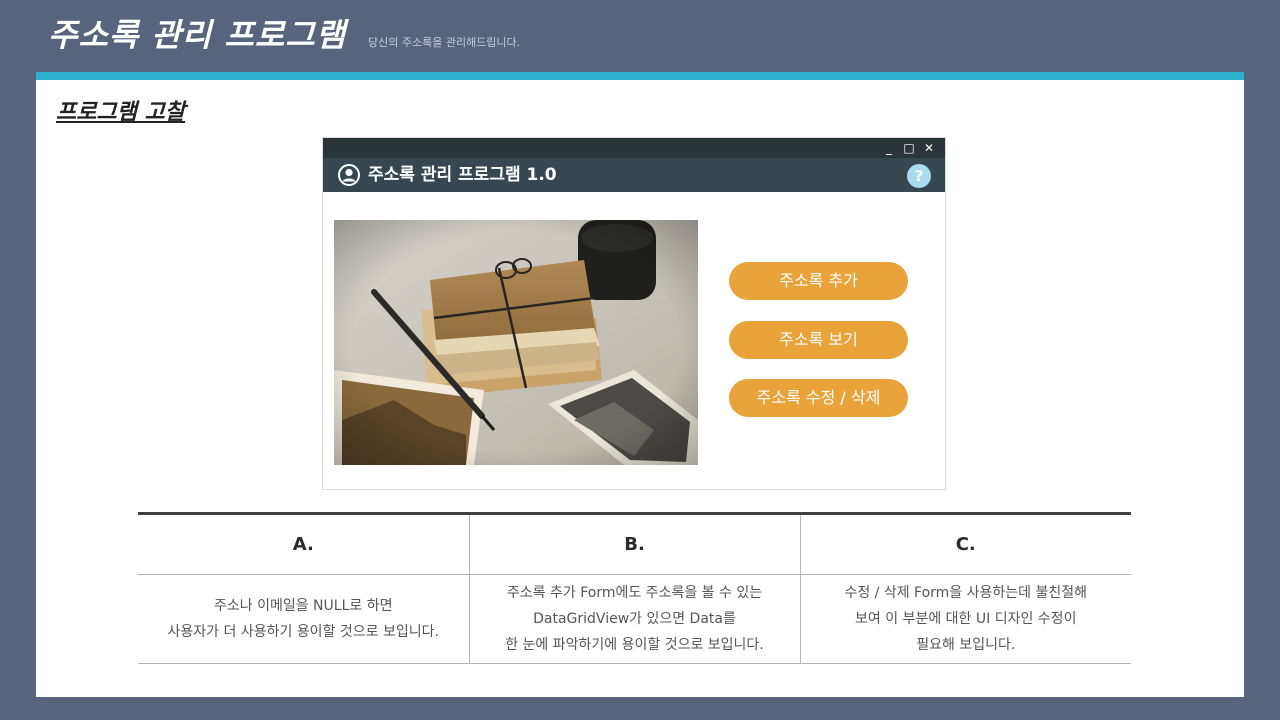 This screenshot has height=720, width=1280. Describe the element at coordinates (462, 175) in the screenshot. I see `app-title: 주소록 관리 프로그램 1.0` at that location.